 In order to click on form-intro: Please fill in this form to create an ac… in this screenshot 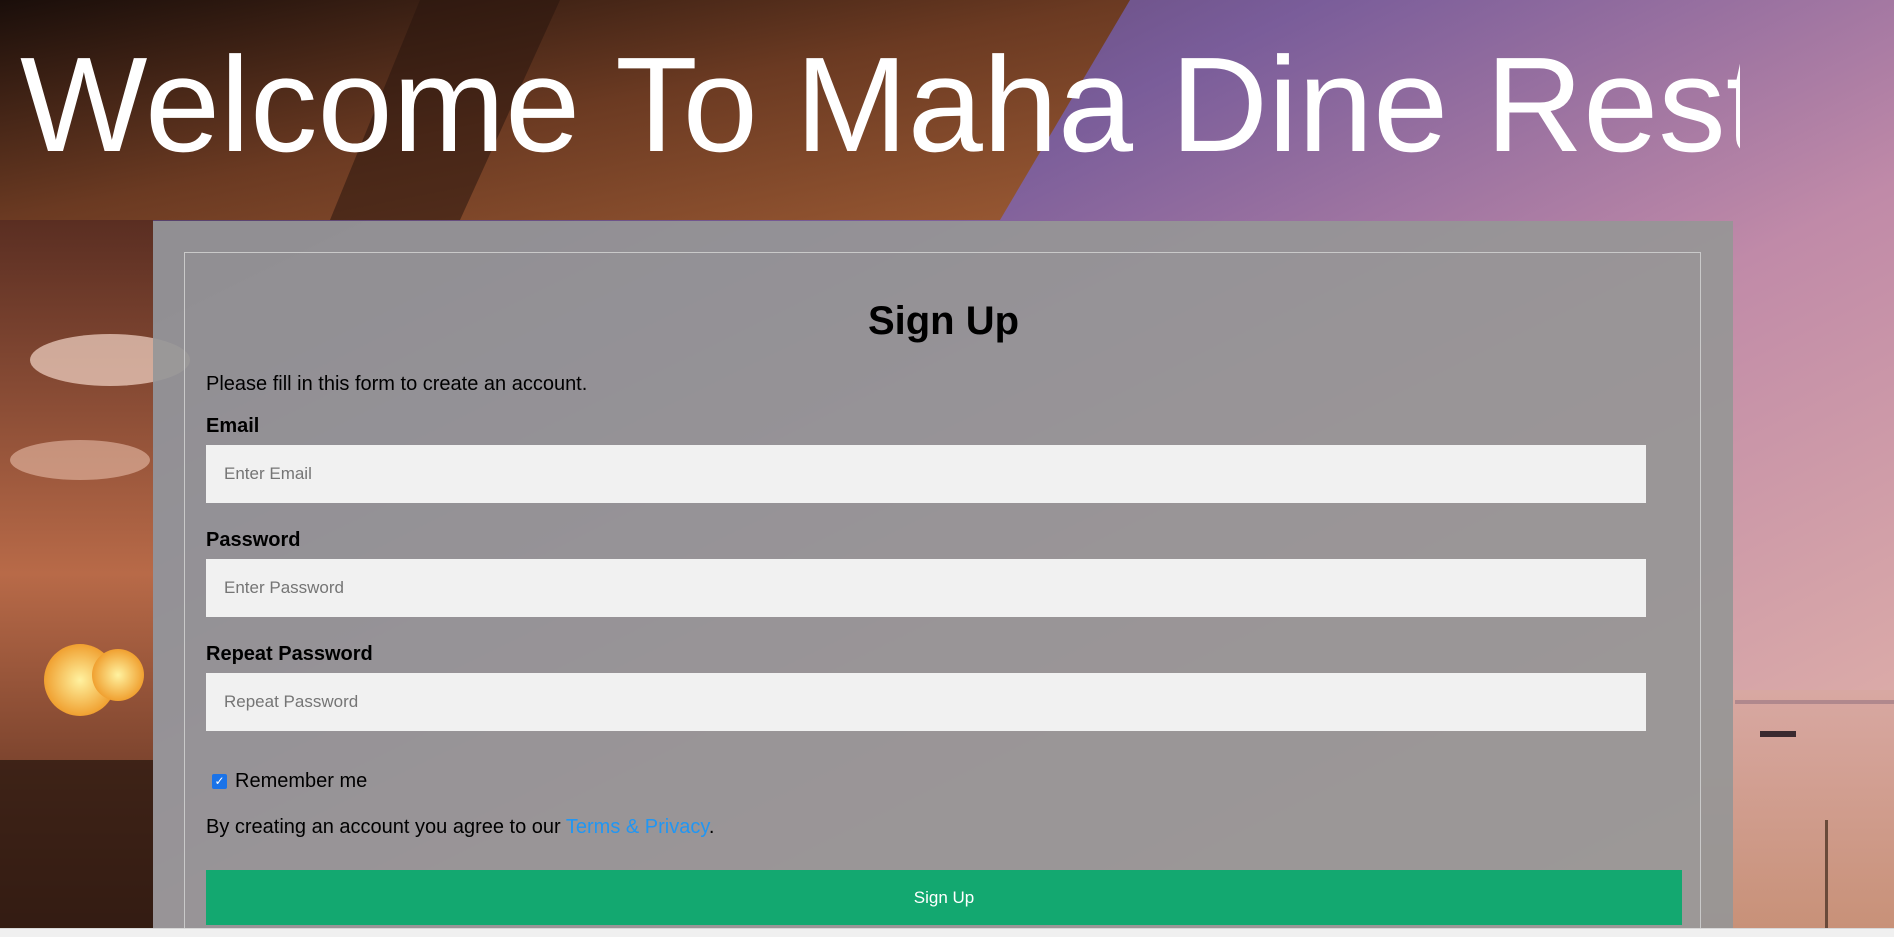, I will do `click(397, 384)`.